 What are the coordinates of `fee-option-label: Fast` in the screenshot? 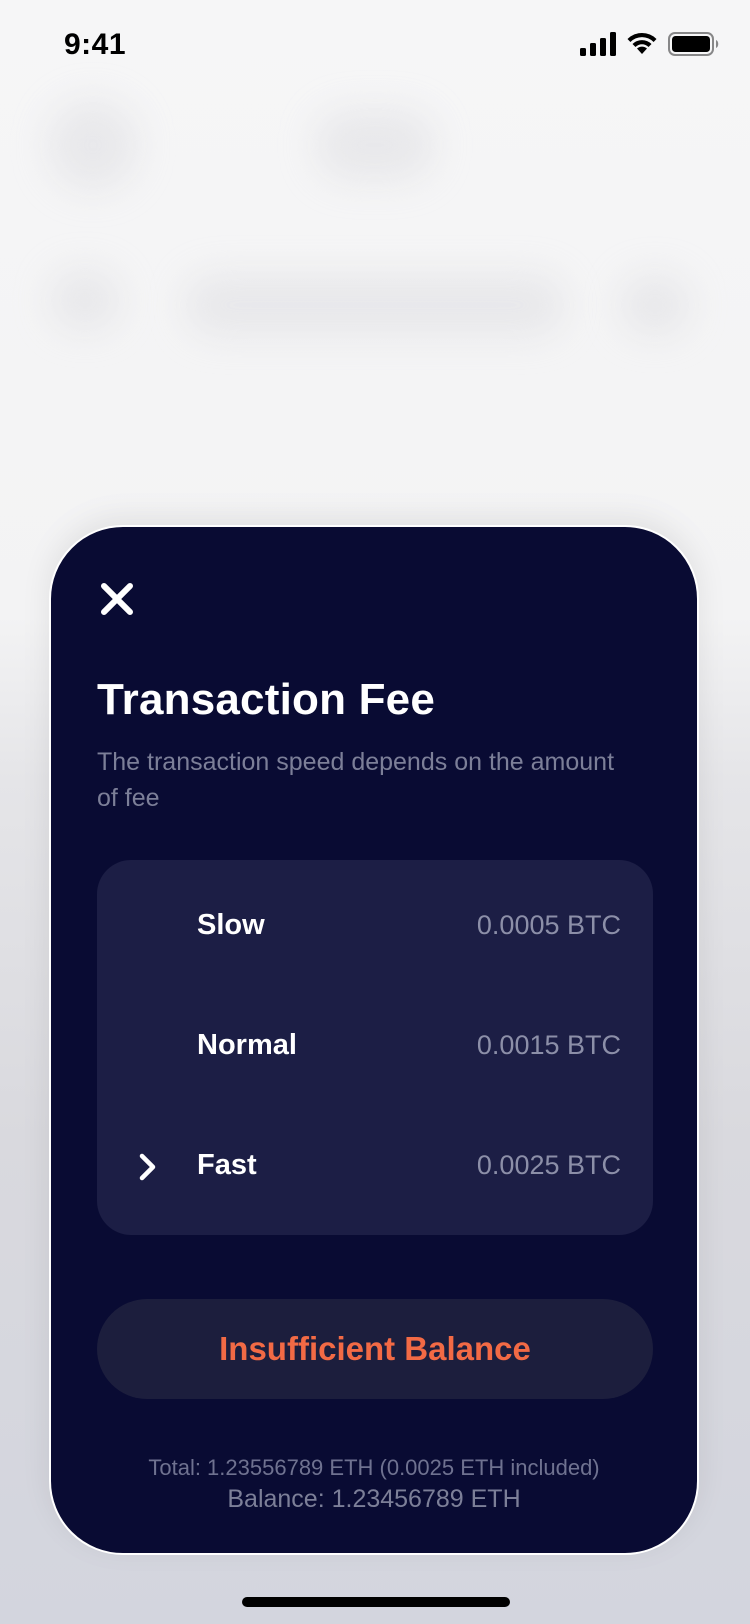 It's located at (227, 1165).